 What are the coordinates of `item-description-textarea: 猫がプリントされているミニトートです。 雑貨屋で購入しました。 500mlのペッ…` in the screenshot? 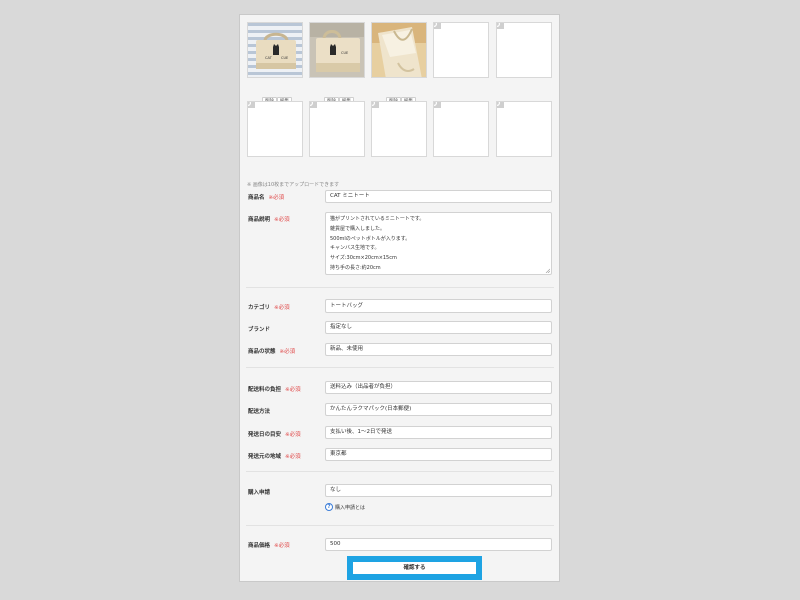 It's located at (438, 243).